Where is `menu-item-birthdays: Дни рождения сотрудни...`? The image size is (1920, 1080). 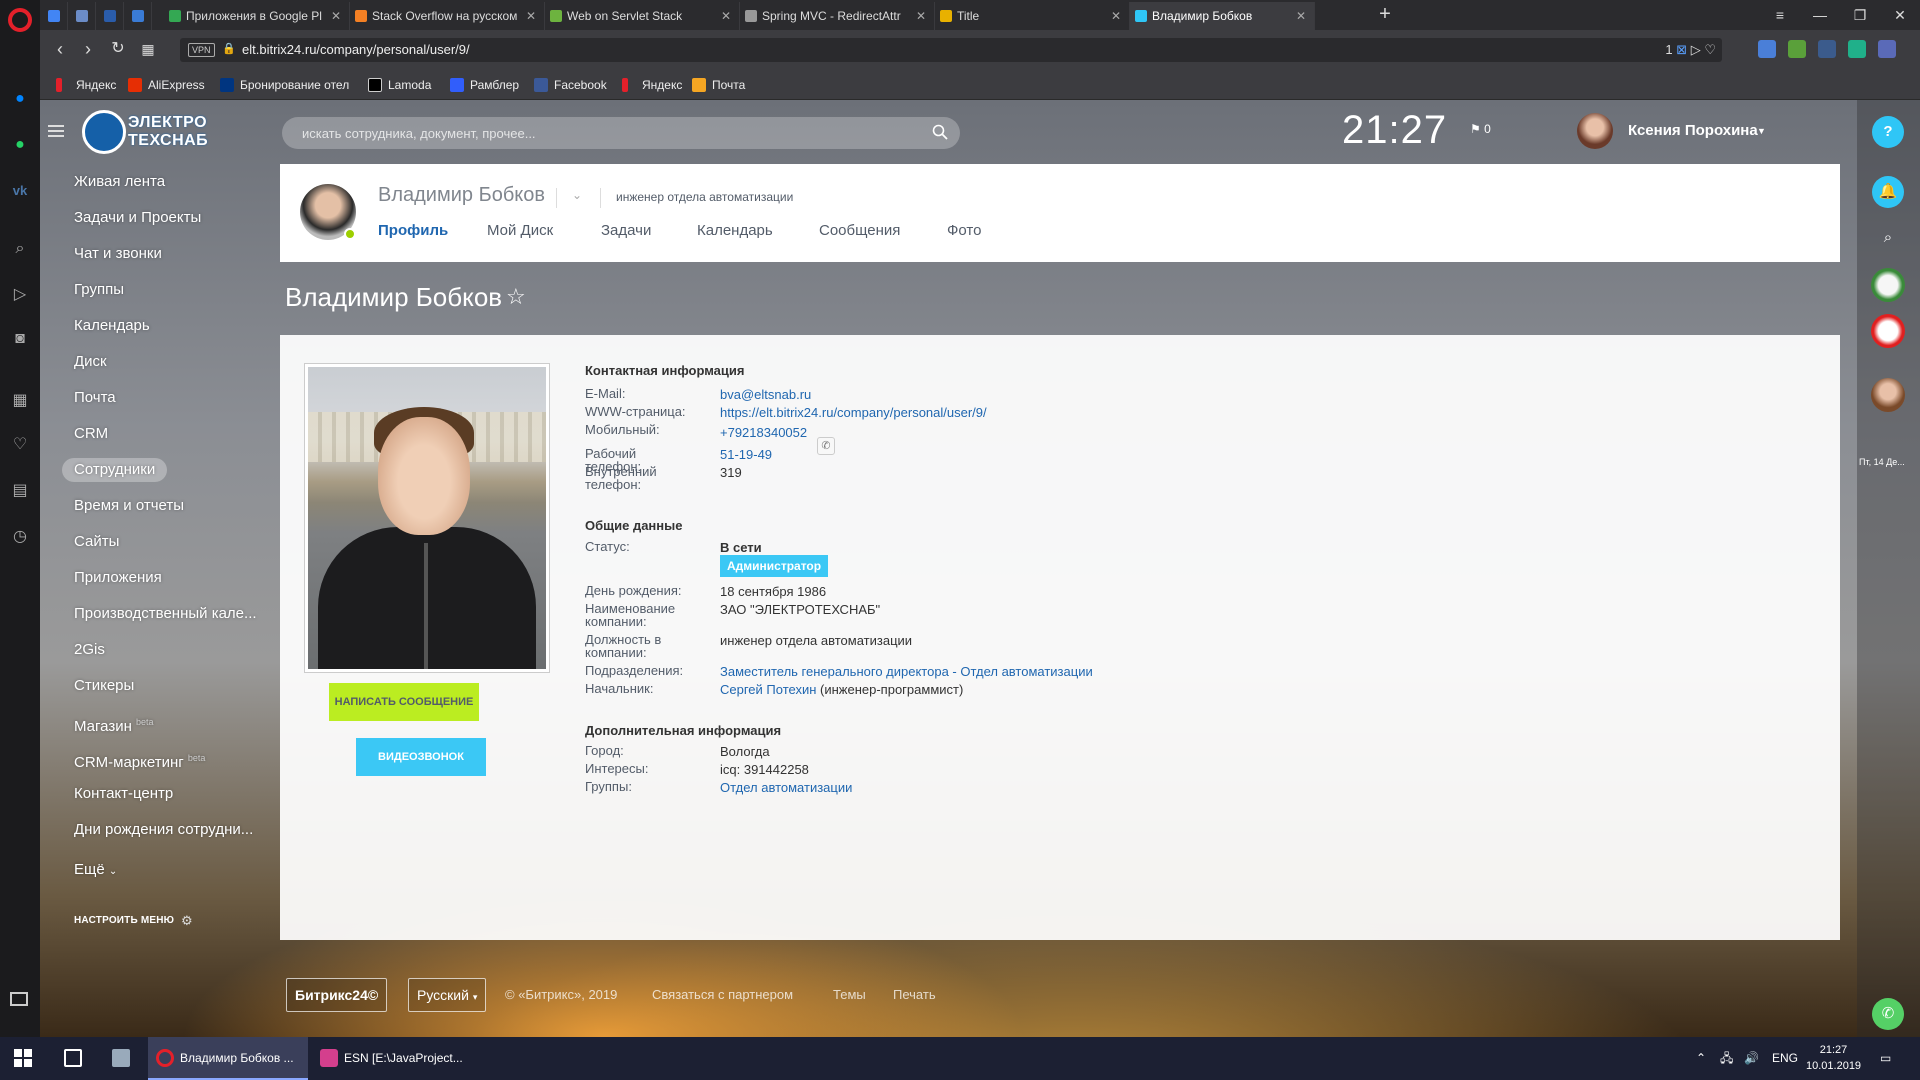 menu-item-birthdays: Дни рождения сотрудни... is located at coordinates (167, 830).